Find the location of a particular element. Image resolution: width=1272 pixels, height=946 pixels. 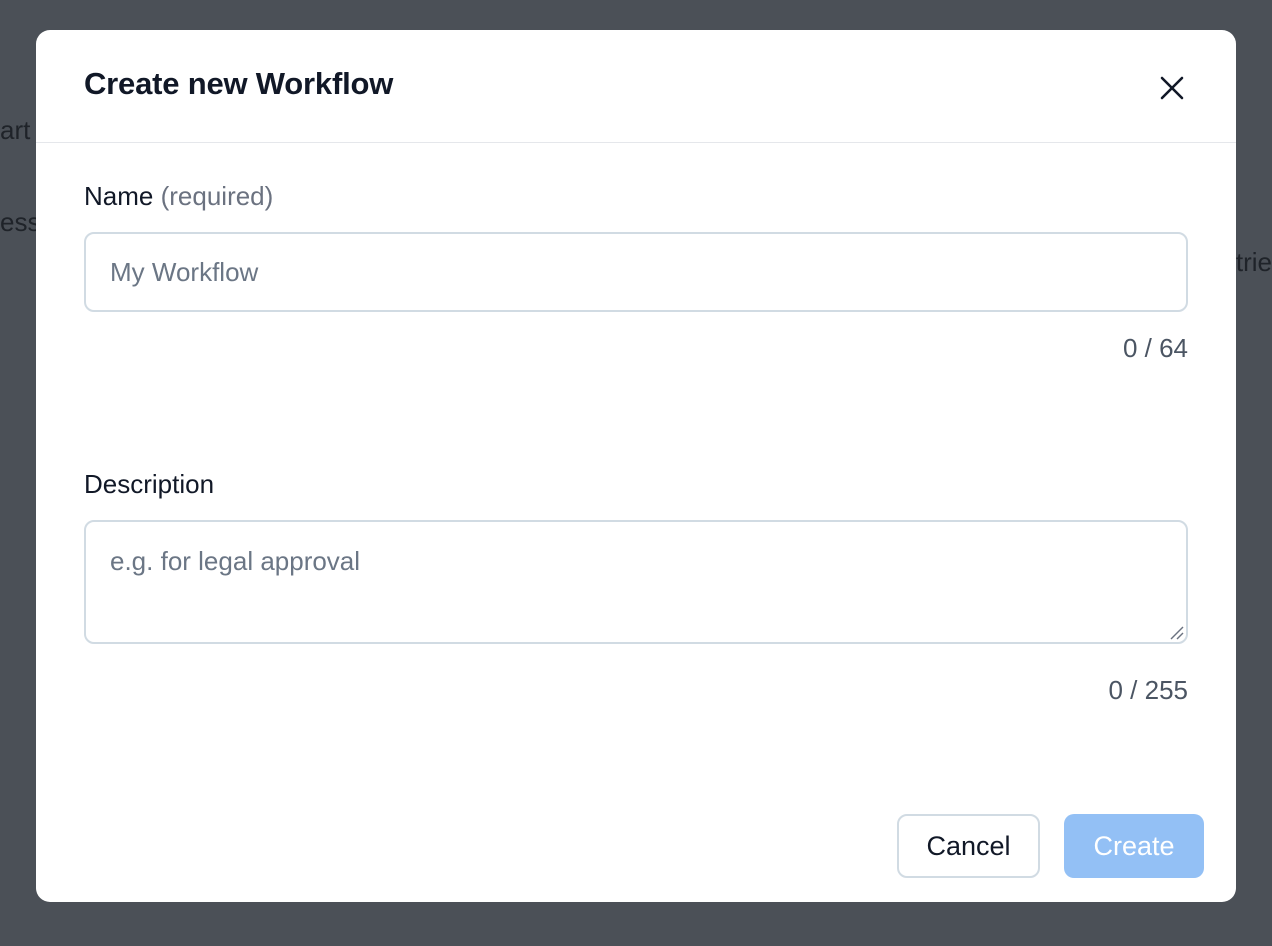

create-button: Create is located at coordinates (1134, 846).